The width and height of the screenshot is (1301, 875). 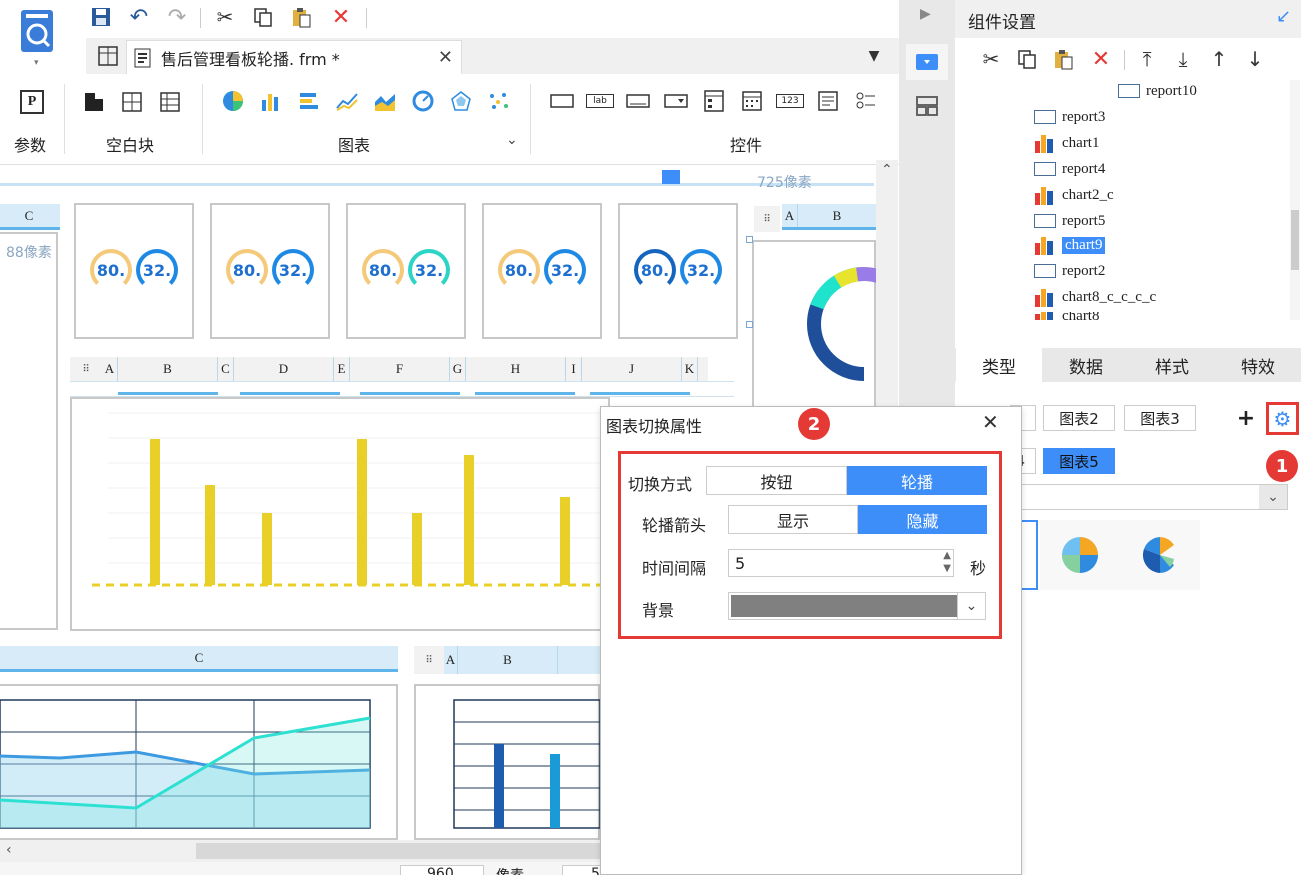 What do you see at coordinates (793, 519) in the screenshot?
I see `carousel-arrow-show: 显示` at bounding box center [793, 519].